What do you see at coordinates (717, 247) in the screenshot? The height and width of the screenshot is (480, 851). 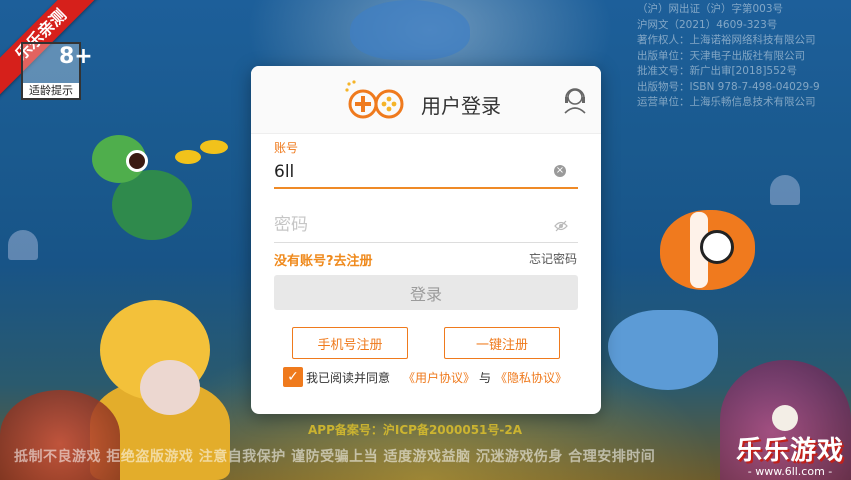 I see `clownfish-eye` at bounding box center [717, 247].